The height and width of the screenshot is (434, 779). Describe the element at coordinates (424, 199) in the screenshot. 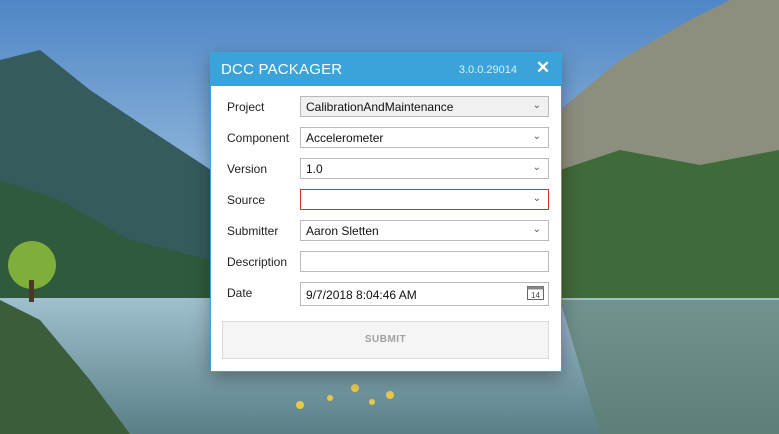

I see `source-dropdown: ⌄` at that location.